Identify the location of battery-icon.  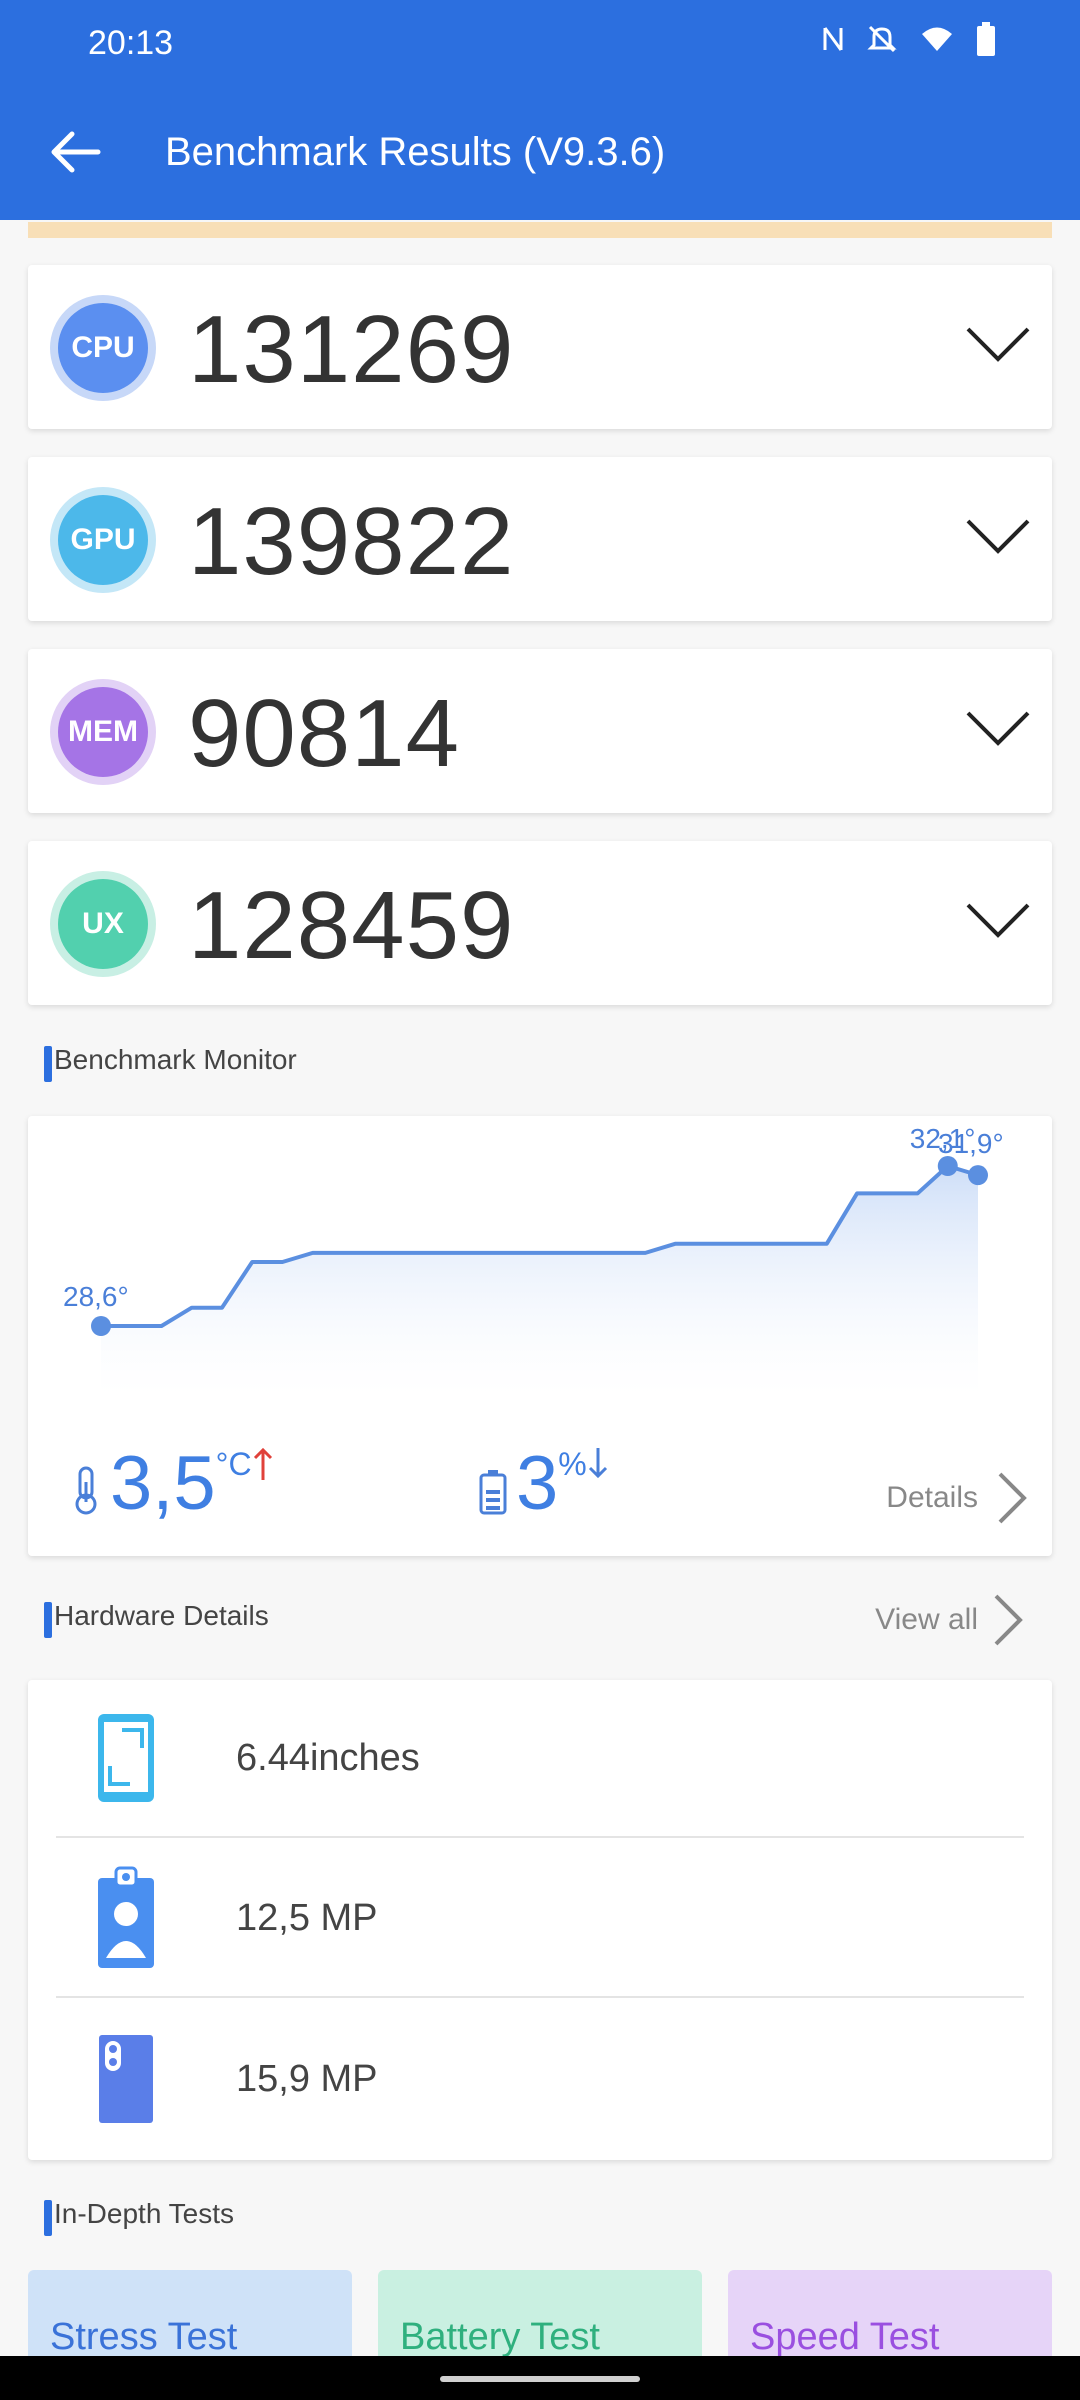
(986, 39).